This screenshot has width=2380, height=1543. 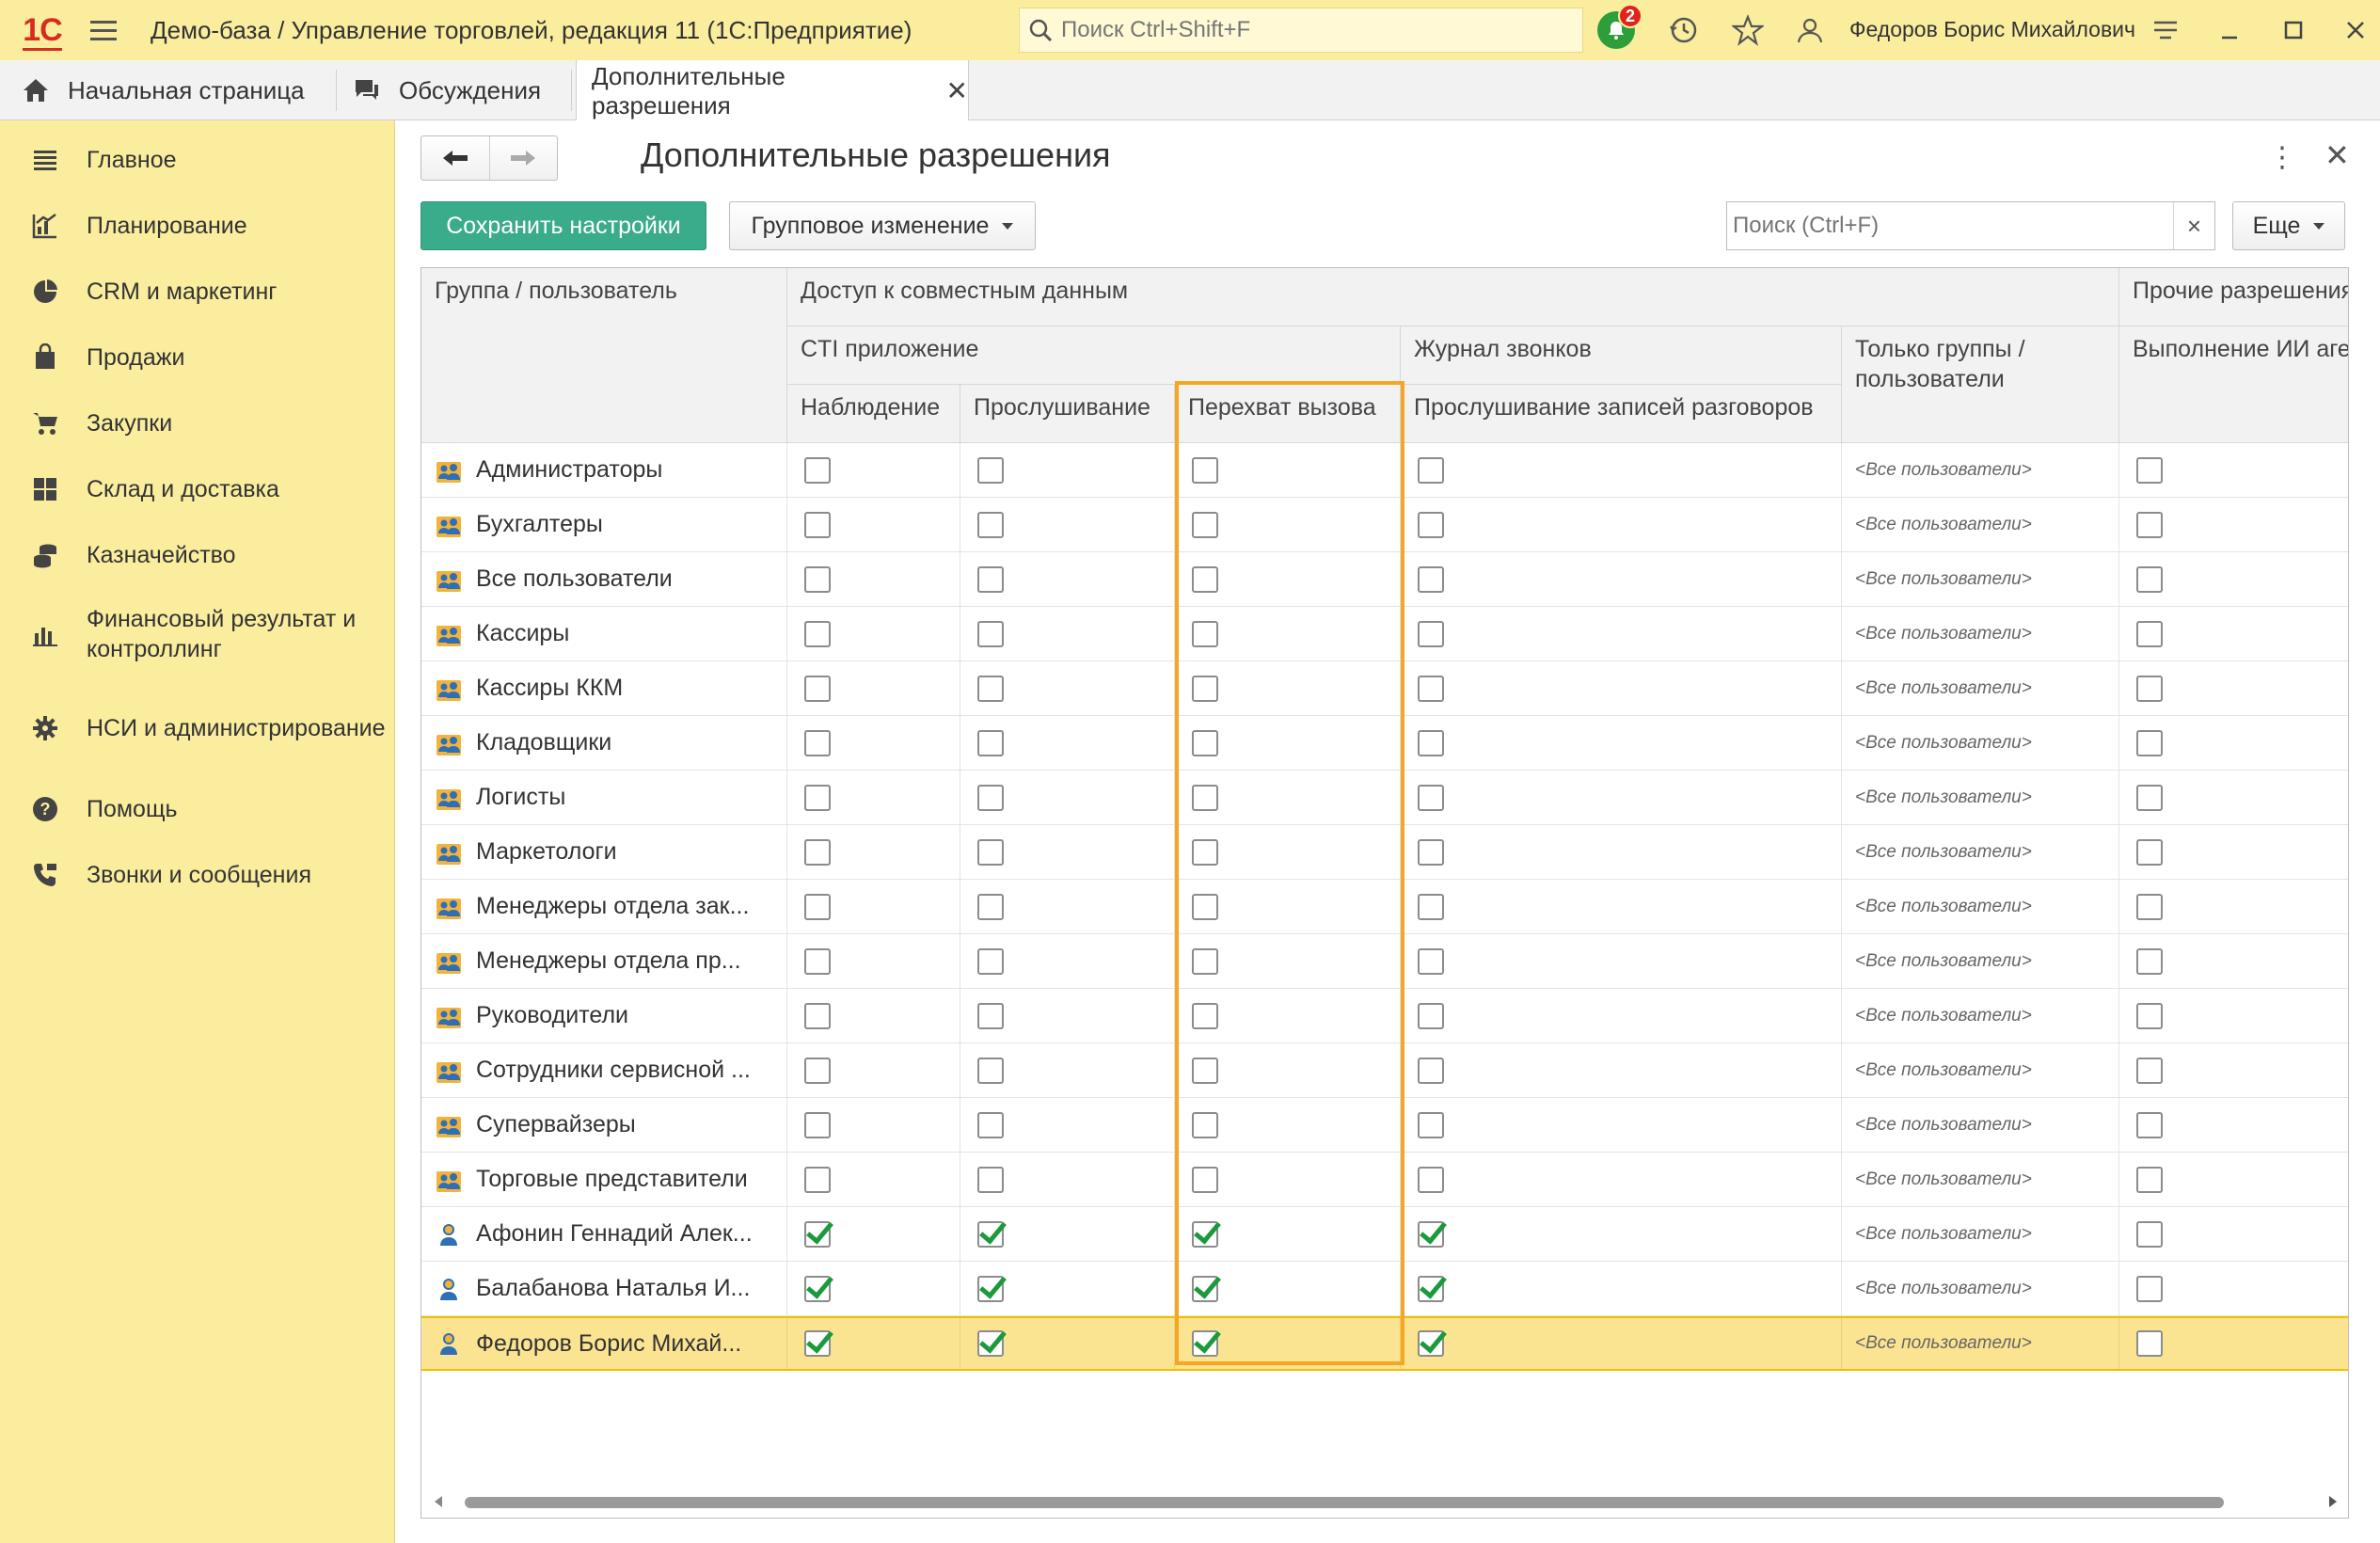 I want to click on form-search: ×, so click(x=1970, y=225).